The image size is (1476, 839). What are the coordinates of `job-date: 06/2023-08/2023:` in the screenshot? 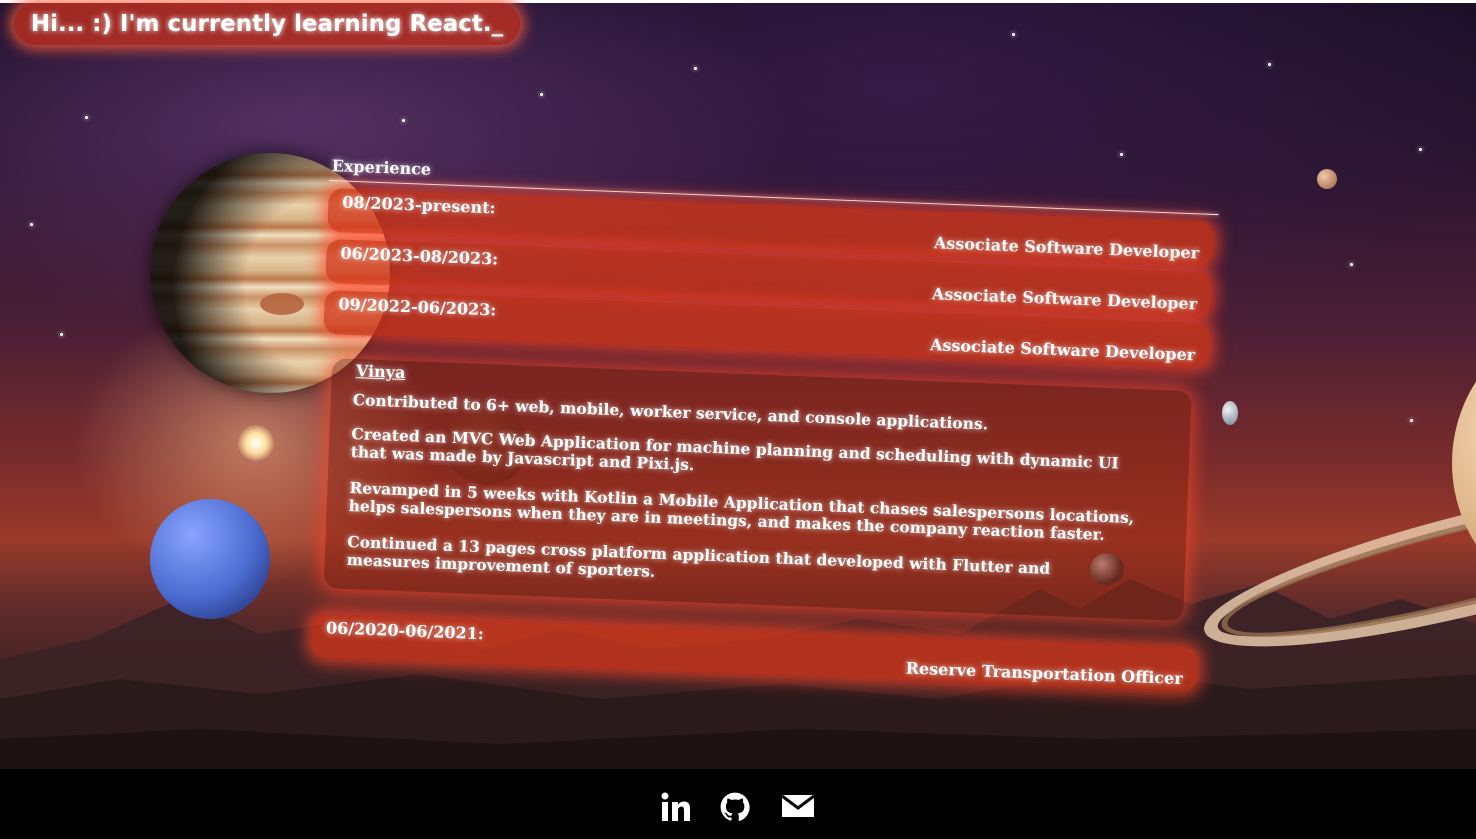 It's located at (419, 256).